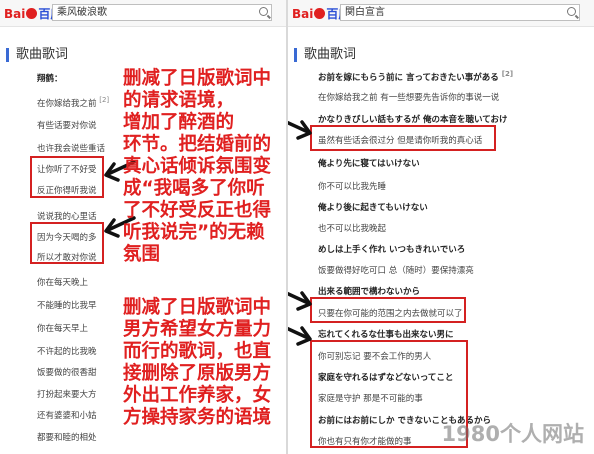 The height and width of the screenshot is (454, 594). What do you see at coordinates (396, 271) in the screenshot?
I see `lyric-line: 饭要做得好吃可口 总（随时）要保持漂亮` at bounding box center [396, 271].